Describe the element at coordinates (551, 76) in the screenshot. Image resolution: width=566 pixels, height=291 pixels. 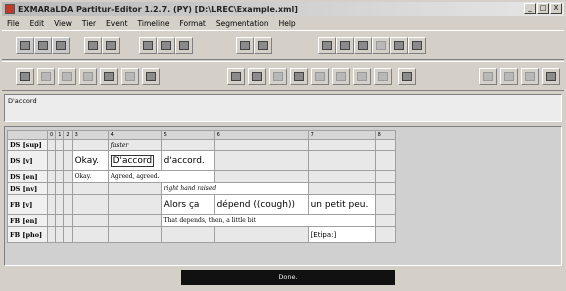
I see `delete-button` at that location.